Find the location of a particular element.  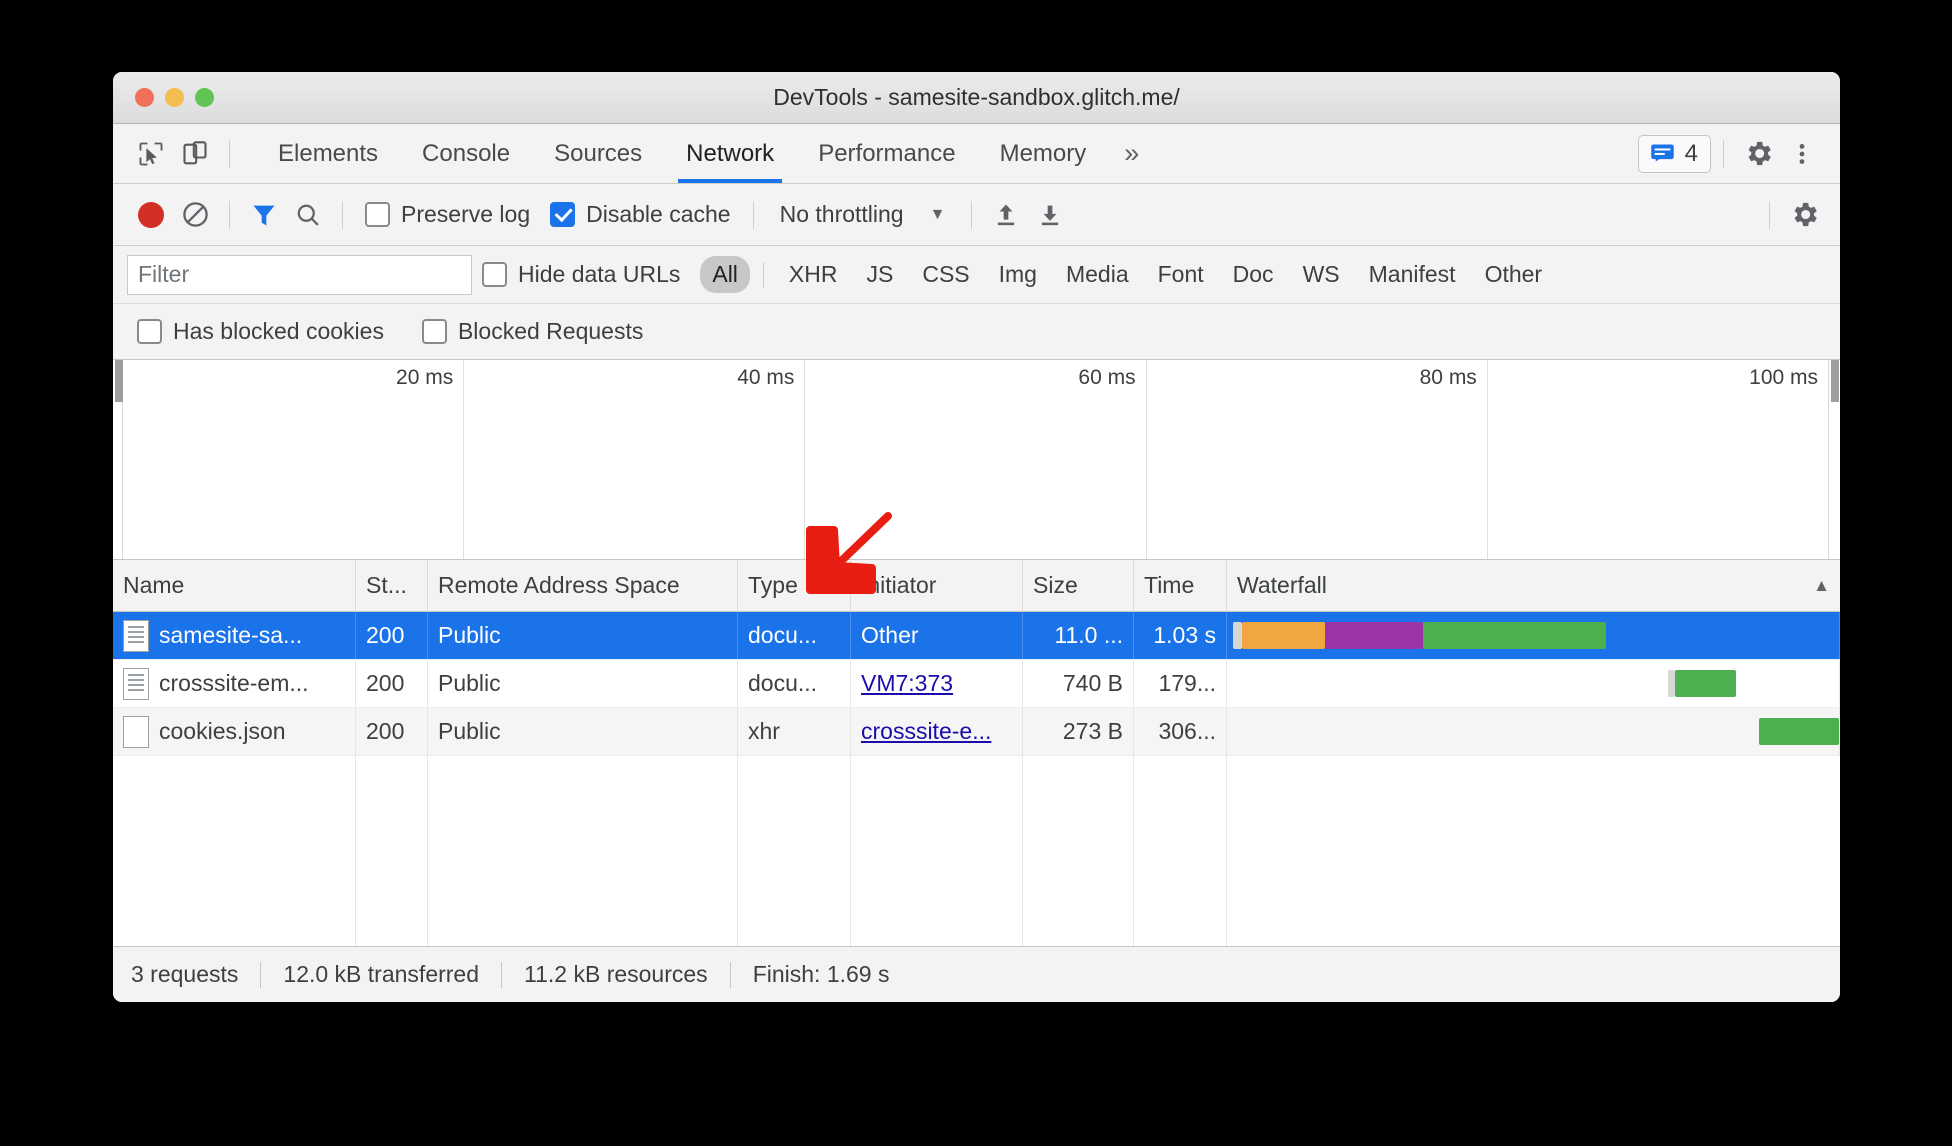

tab-label: Performance is located at coordinates (887, 153).